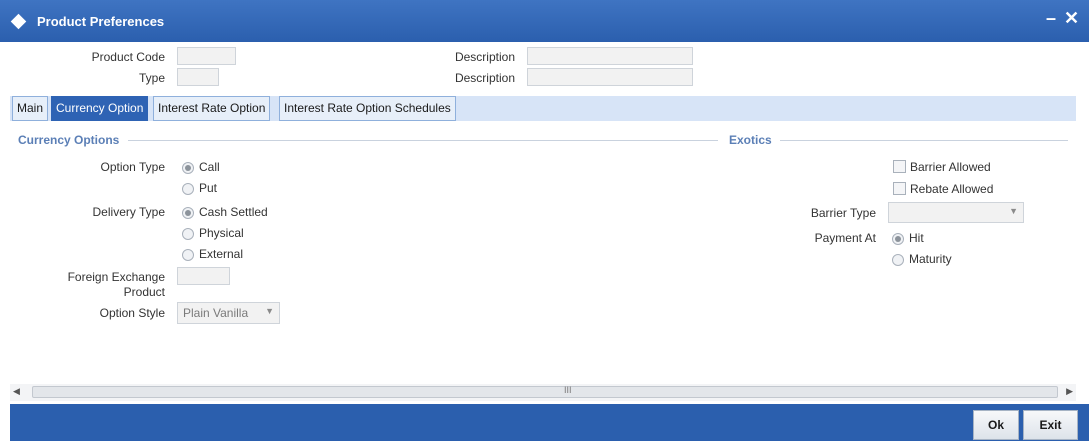 The image size is (1089, 441). What do you see at coordinates (930, 259) in the screenshot?
I see `payment-at-maturity-label: Maturity` at bounding box center [930, 259].